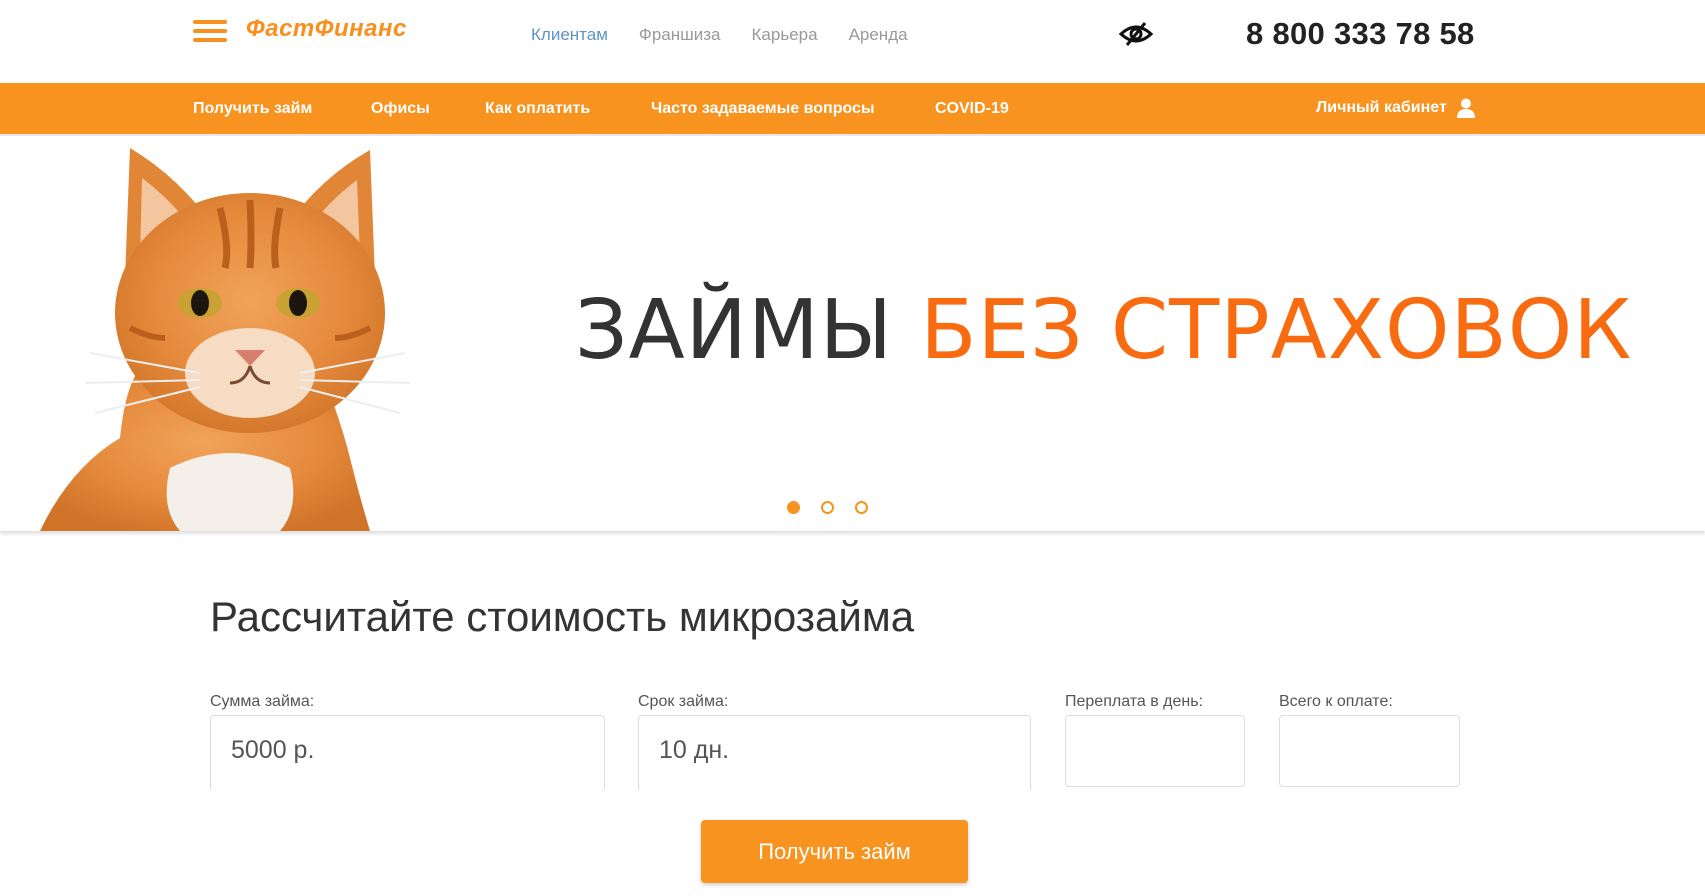  I want to click on overpay-label: Переплата в день:, so click(1134, 701).